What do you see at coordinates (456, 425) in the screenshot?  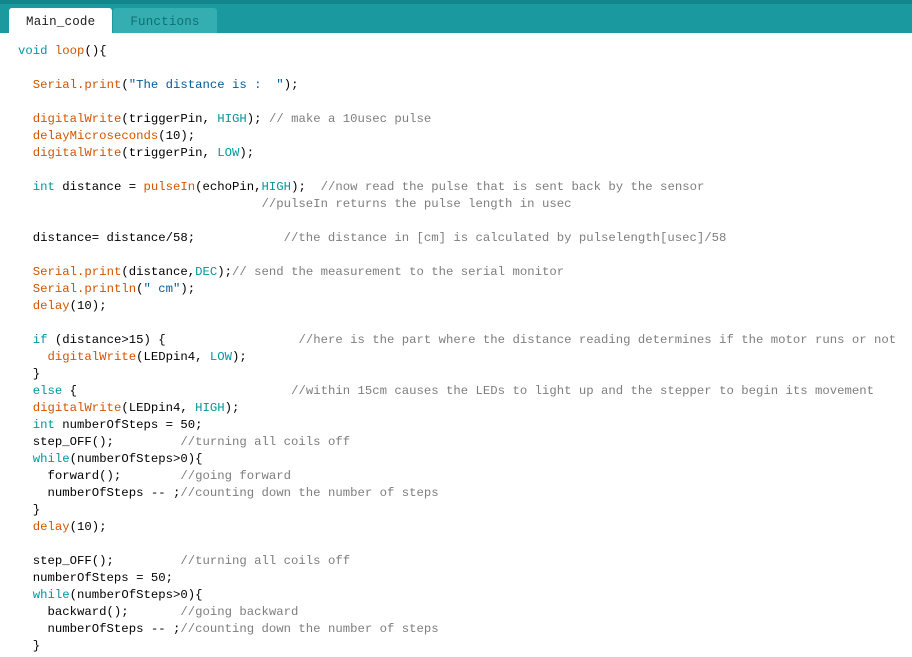 I see `code-line: int numberOfSteps = 50;` at bounding box center [456, 425].